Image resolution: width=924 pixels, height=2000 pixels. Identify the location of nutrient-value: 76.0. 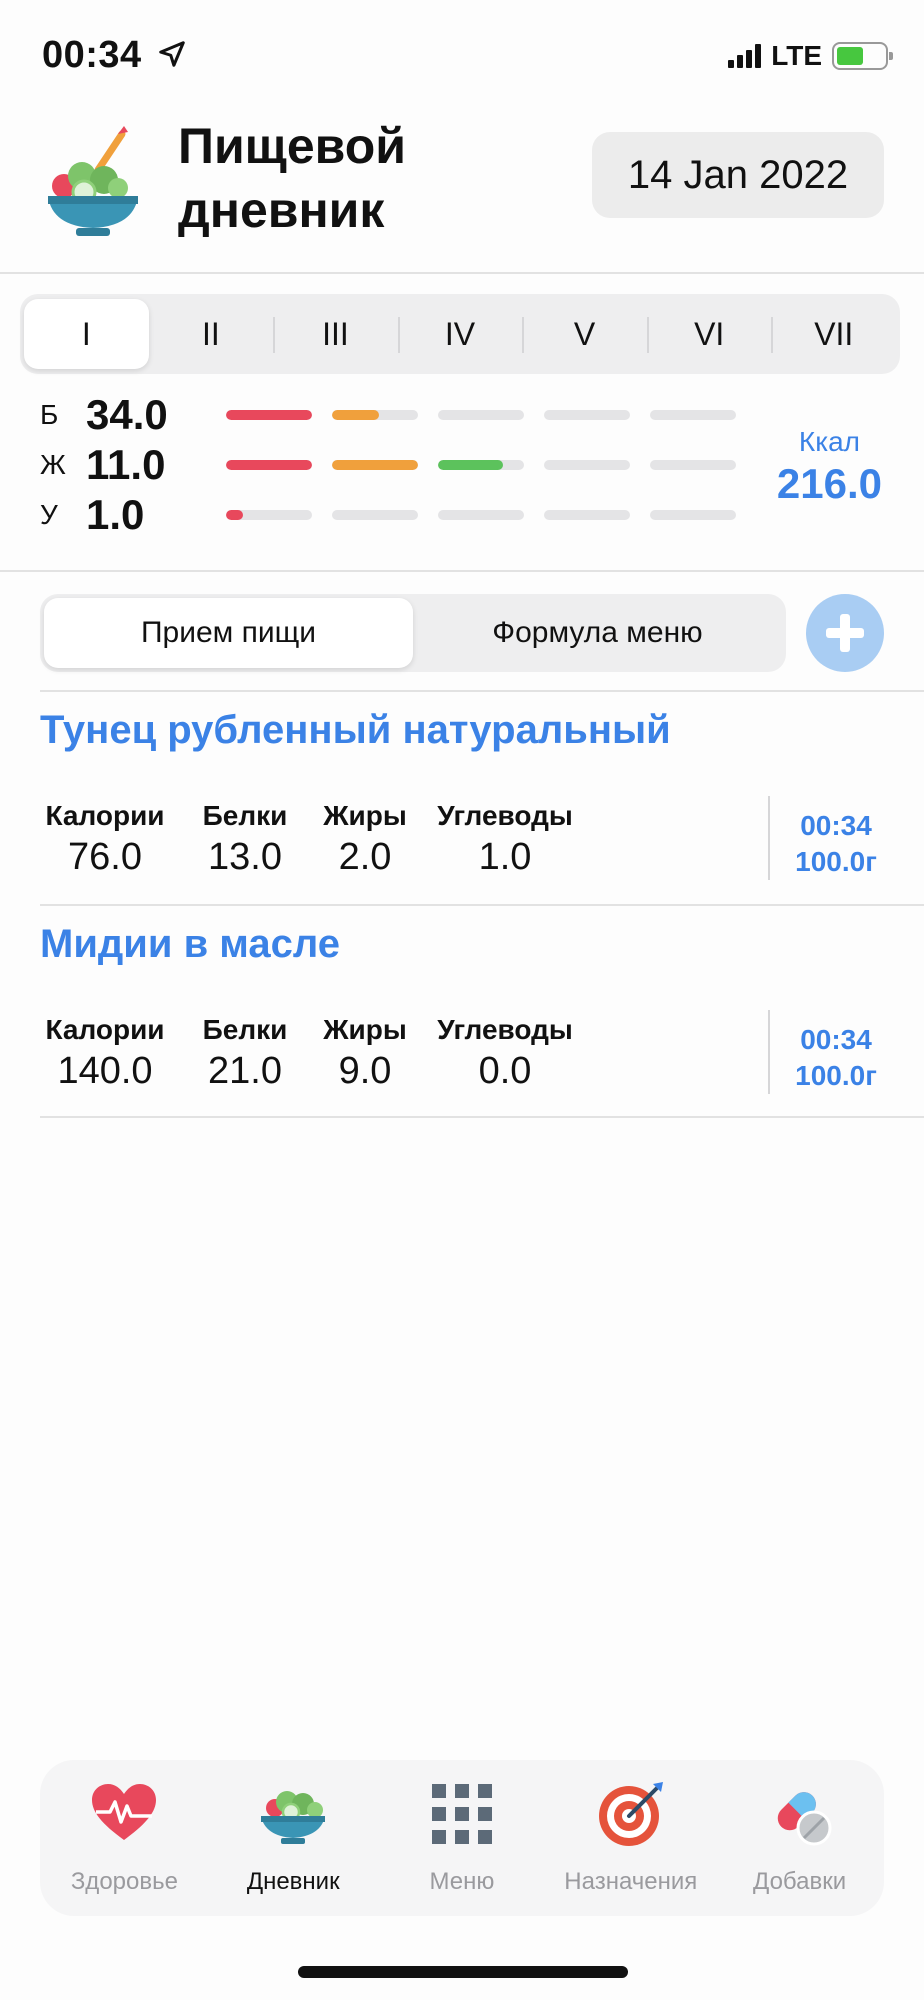
(105, 857).